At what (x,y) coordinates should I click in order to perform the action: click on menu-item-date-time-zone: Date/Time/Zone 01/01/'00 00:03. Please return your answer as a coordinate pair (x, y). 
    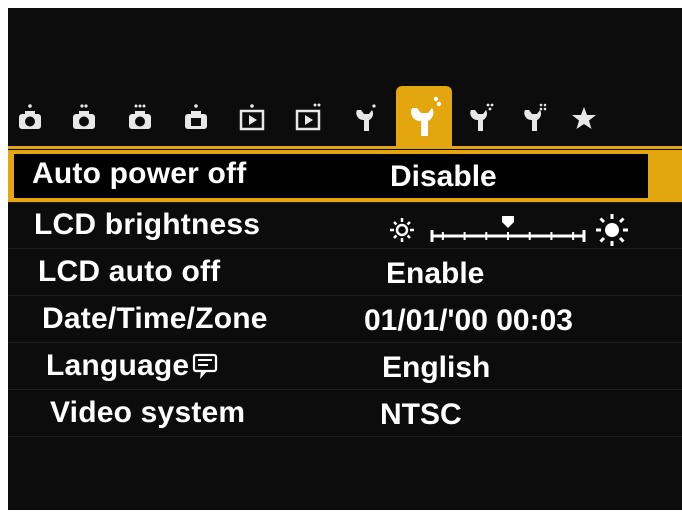
    Looking at the image, I should click on (345, 319).